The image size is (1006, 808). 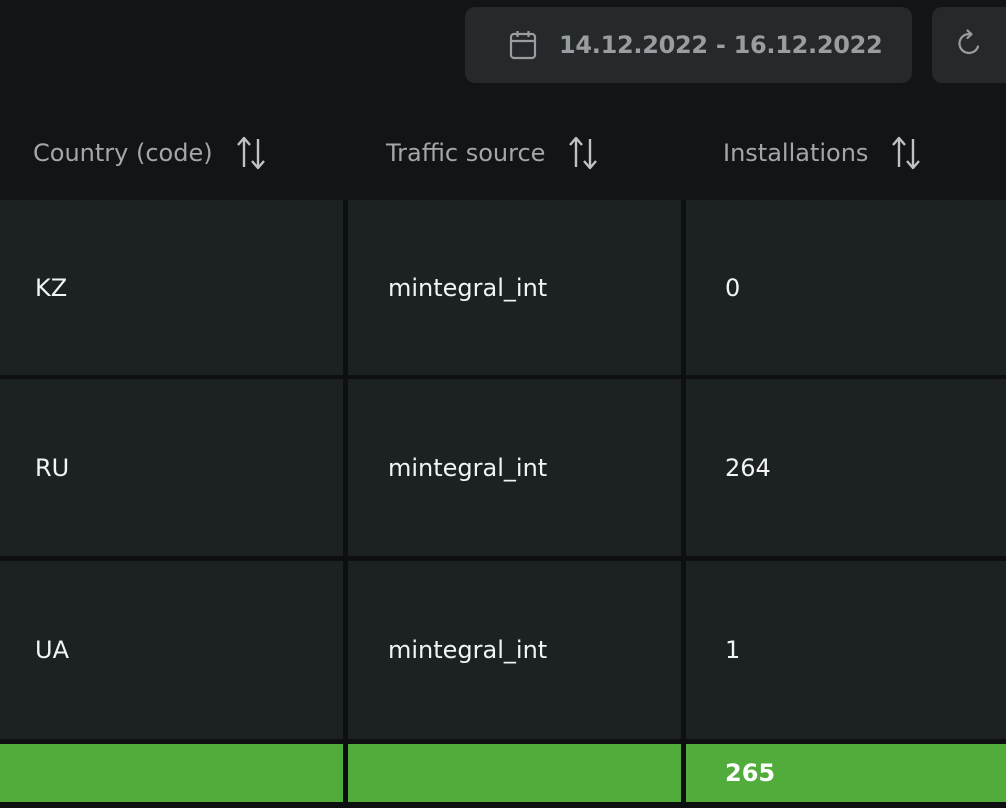 I want to click on date-range-picker: 14.12.2022 - 16.12.2022, so click(x=688, y=45).